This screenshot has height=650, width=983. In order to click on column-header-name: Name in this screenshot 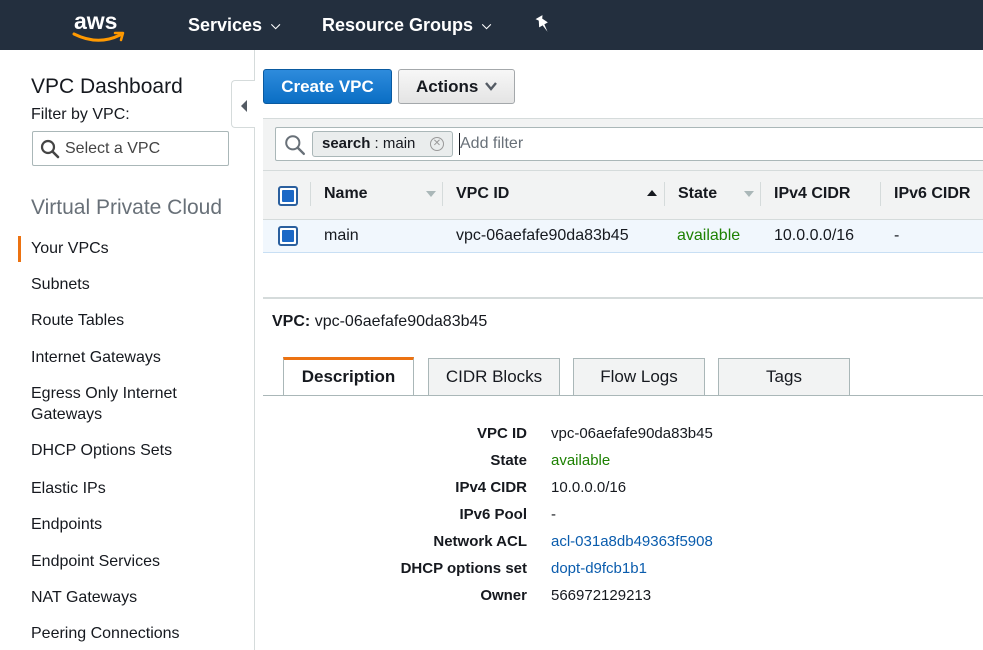, I will do `click(346, 194)`.